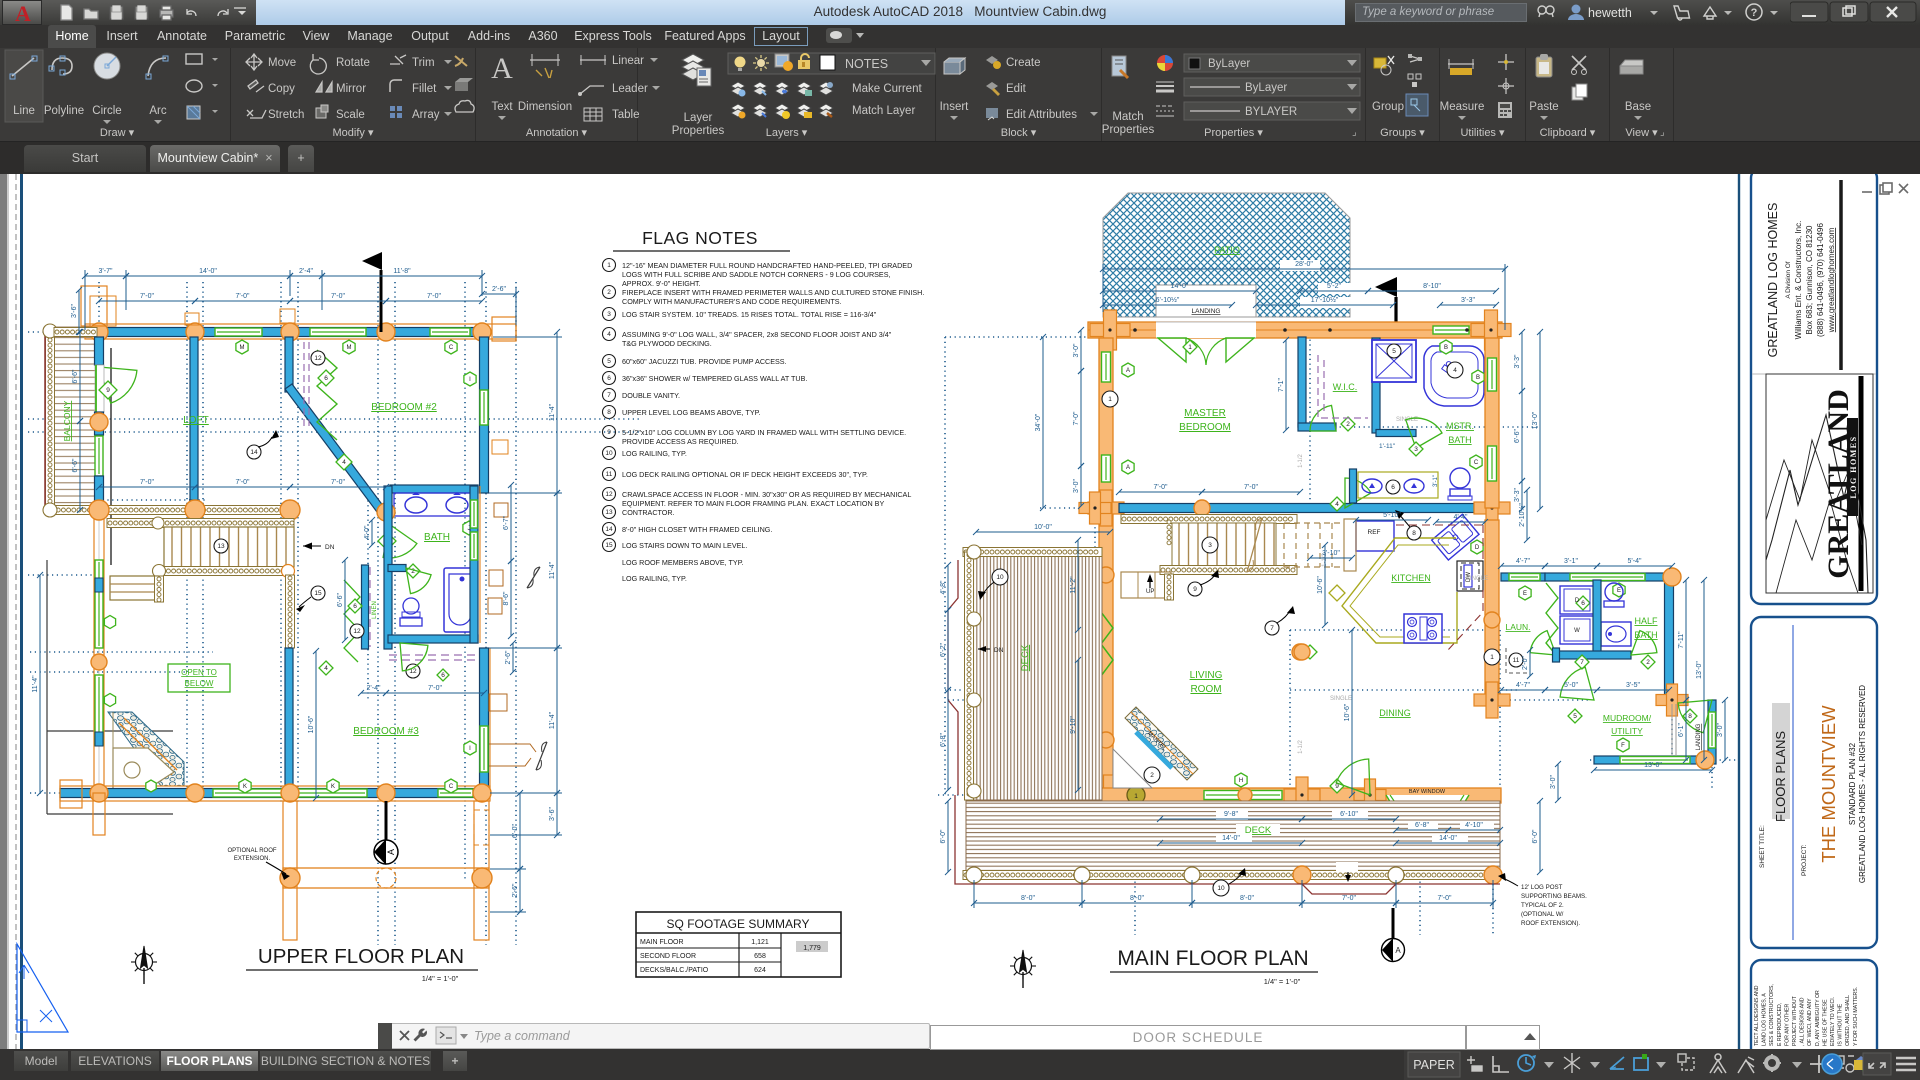 Image resolution: width=1920 pixels, height=1080 pixels. Describe the element at coordinates (684, 545) in the screenshot. I see `svg-text: LOG STAIRS DOWN TO MAIN LEVEL.` at that location.